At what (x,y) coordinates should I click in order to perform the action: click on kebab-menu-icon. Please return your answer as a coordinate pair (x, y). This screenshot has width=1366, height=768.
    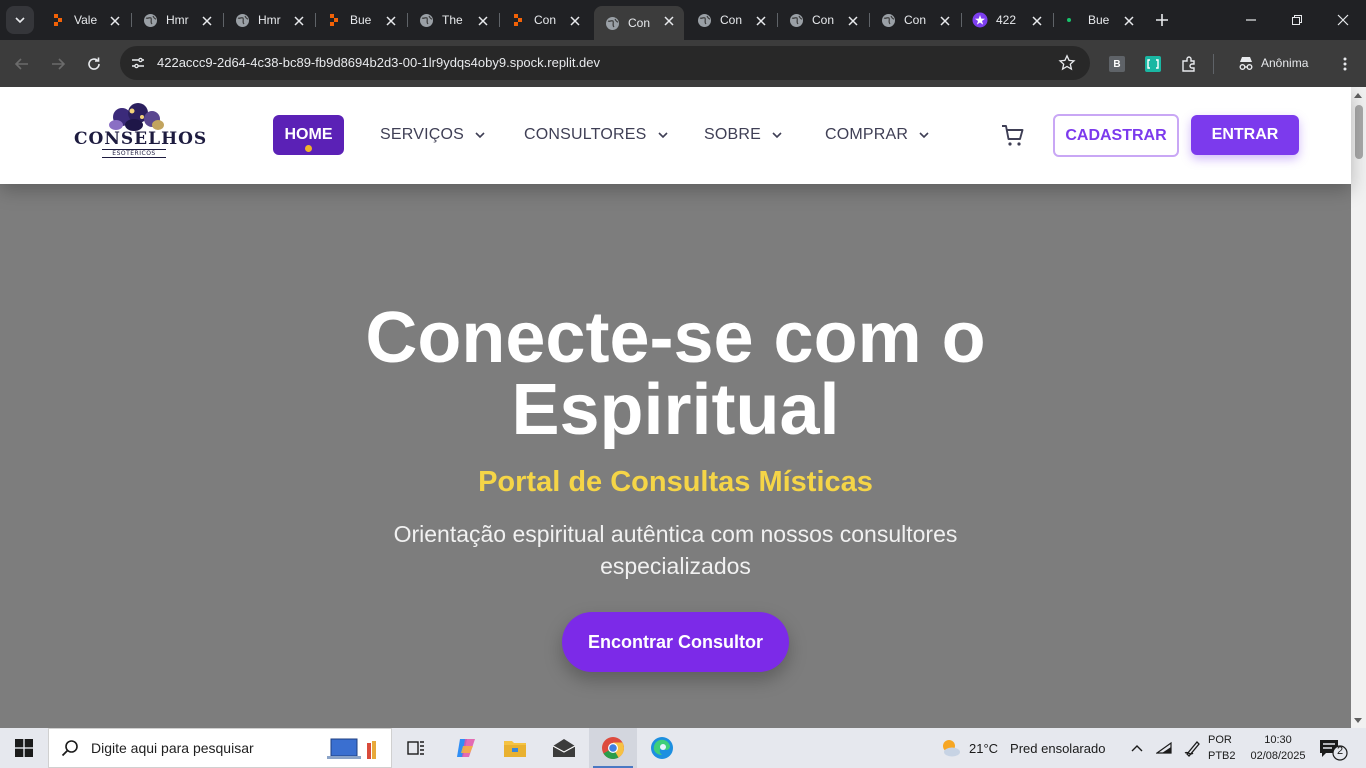
    Looking at the image, I should click on (1345, 64).